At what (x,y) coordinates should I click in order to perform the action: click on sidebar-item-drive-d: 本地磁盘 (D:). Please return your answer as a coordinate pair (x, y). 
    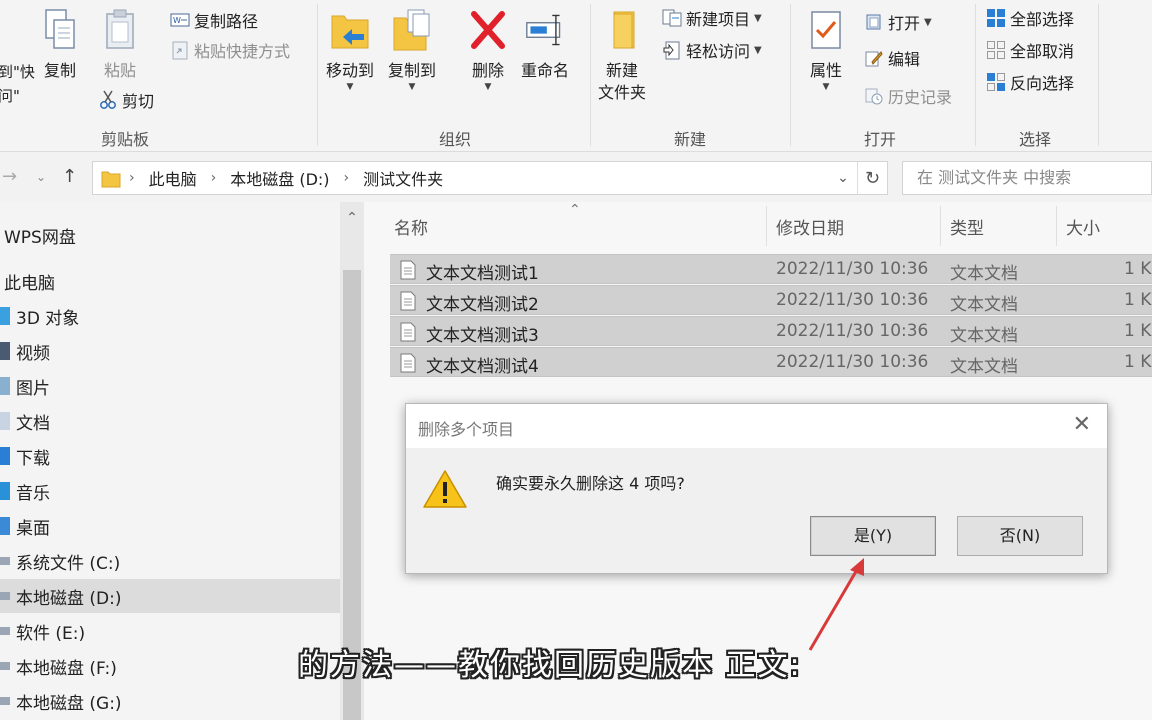
    Looking at the image, I should click on (170, 596).